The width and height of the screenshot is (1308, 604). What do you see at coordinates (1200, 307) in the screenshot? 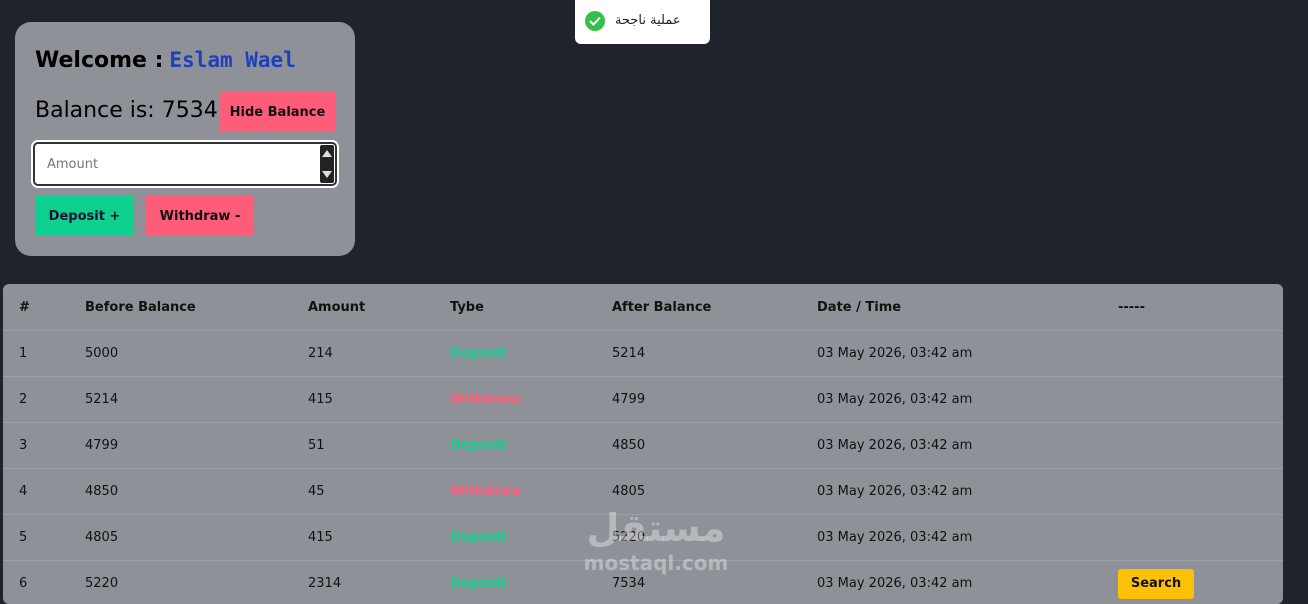
I see `col-header: -----` at bounding box center [1200, 307].